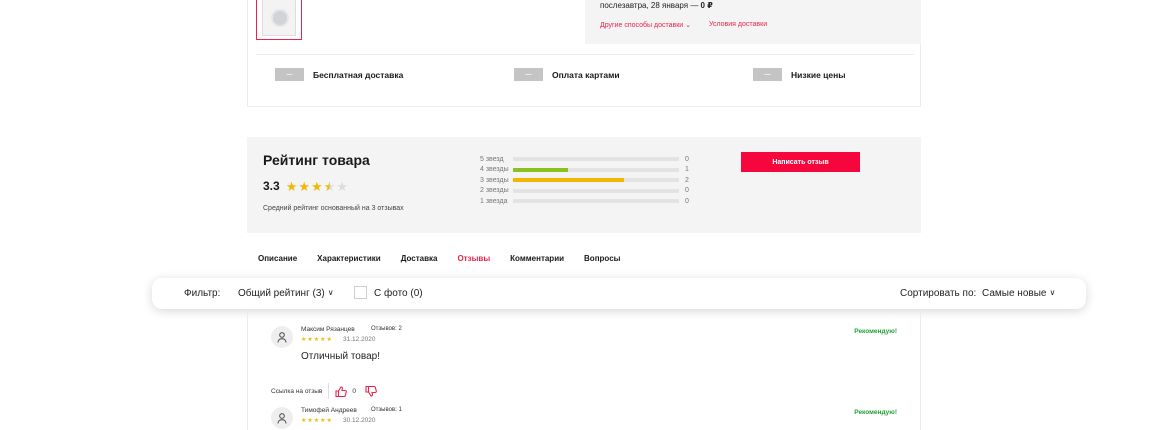 The height and width of the screenshot is (430, 1170). I want to click on thumbs-down-icon, so click(371, 391).